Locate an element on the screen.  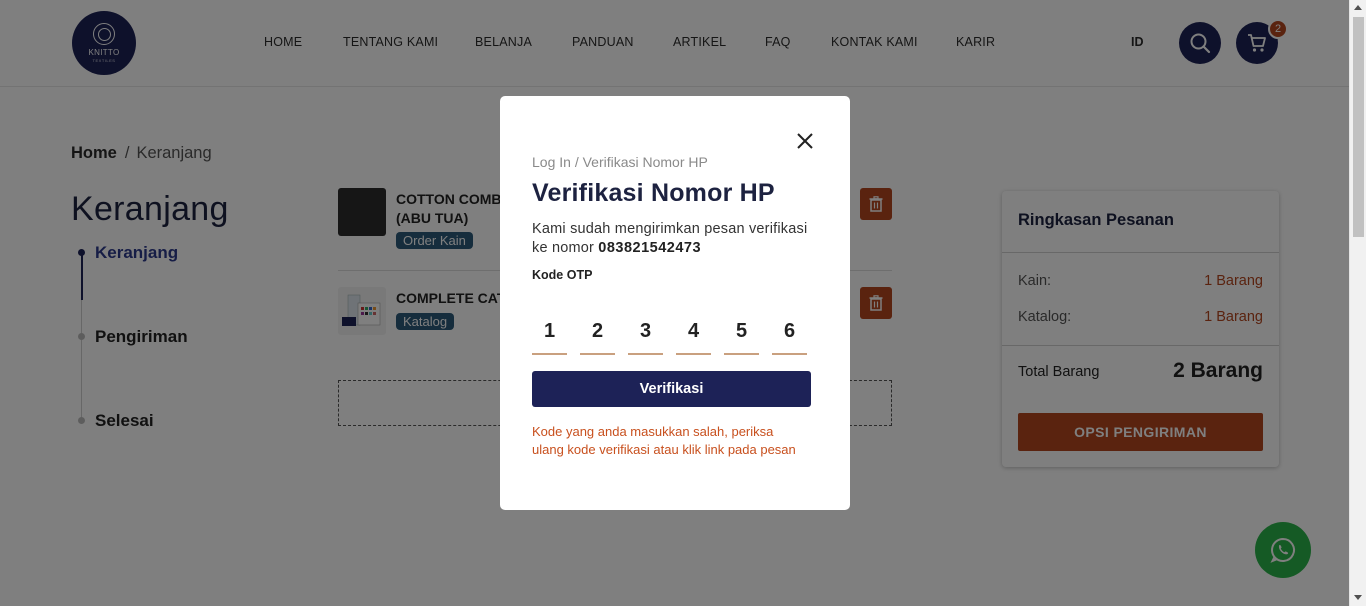
error-line: Kode yang anda masukkan salah, periksa is located at coordinates (653, 431).